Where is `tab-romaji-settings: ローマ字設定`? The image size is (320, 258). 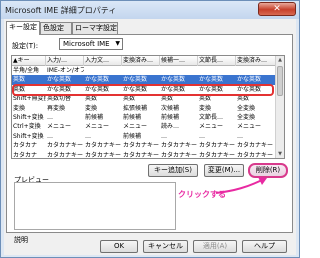 tab-romaji-settings: ローマ字設定 is located at coordinates (95, 28).